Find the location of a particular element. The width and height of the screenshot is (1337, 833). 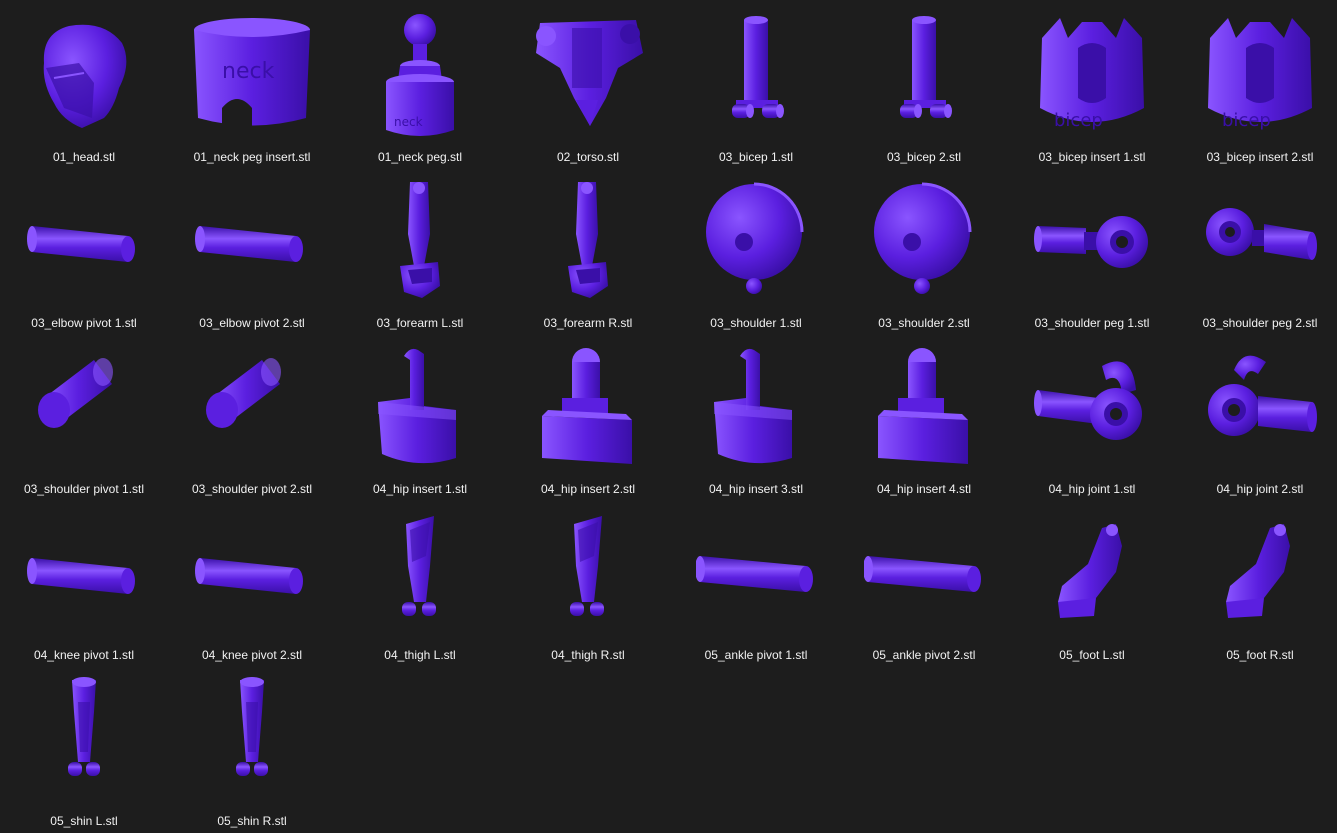

file-item: 04_thigh L.stl is located at coordinates (420, 581).